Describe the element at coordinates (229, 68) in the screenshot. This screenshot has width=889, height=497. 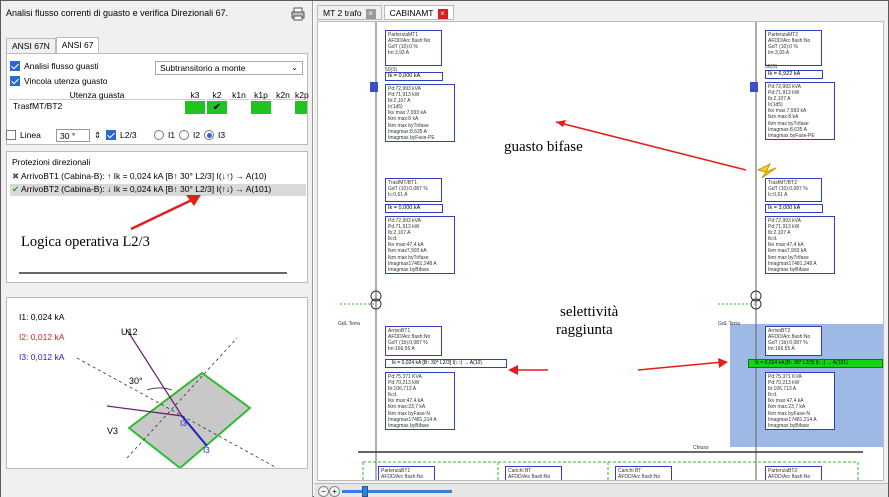
I see `transitorio-select: Subtransitorio a monte ⌄` at that location.